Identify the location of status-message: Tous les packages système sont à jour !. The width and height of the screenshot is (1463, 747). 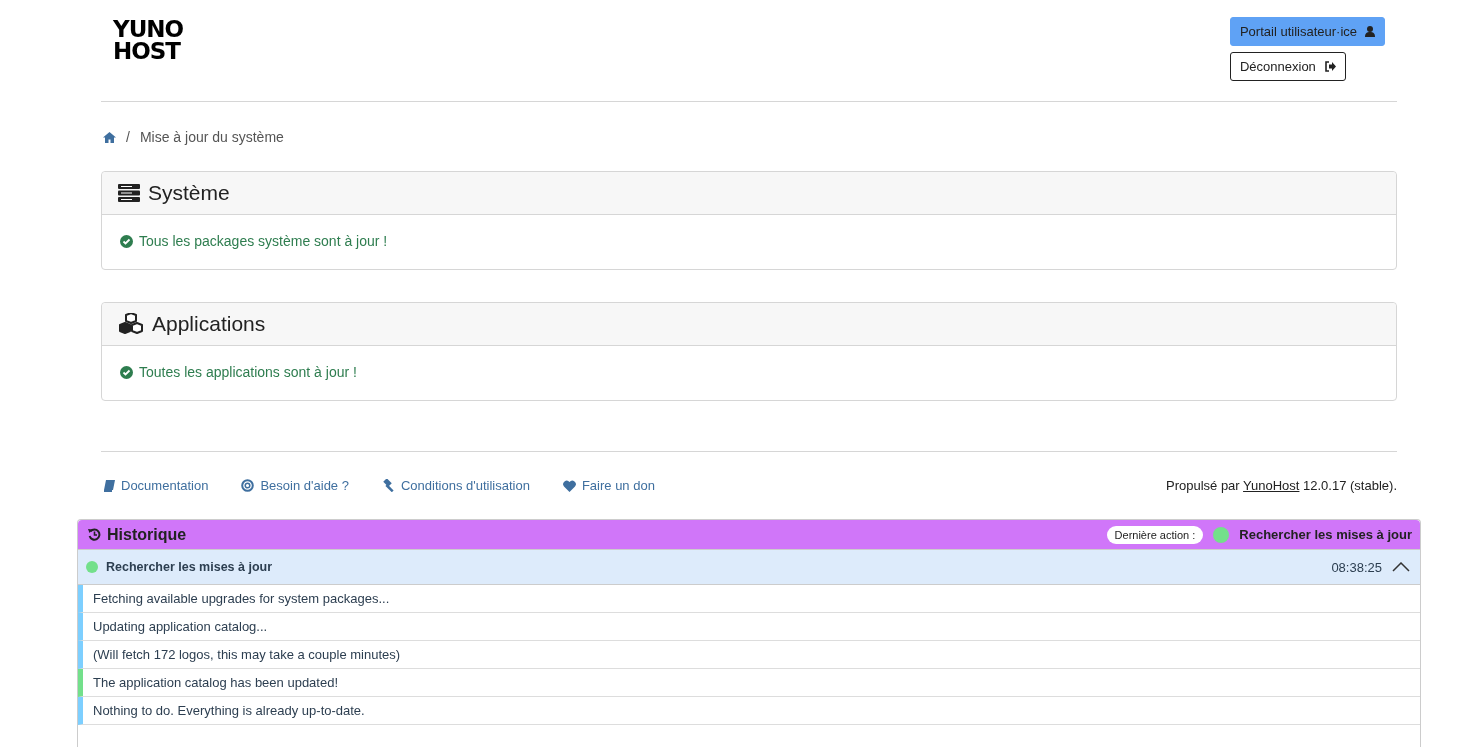
(263, 241).